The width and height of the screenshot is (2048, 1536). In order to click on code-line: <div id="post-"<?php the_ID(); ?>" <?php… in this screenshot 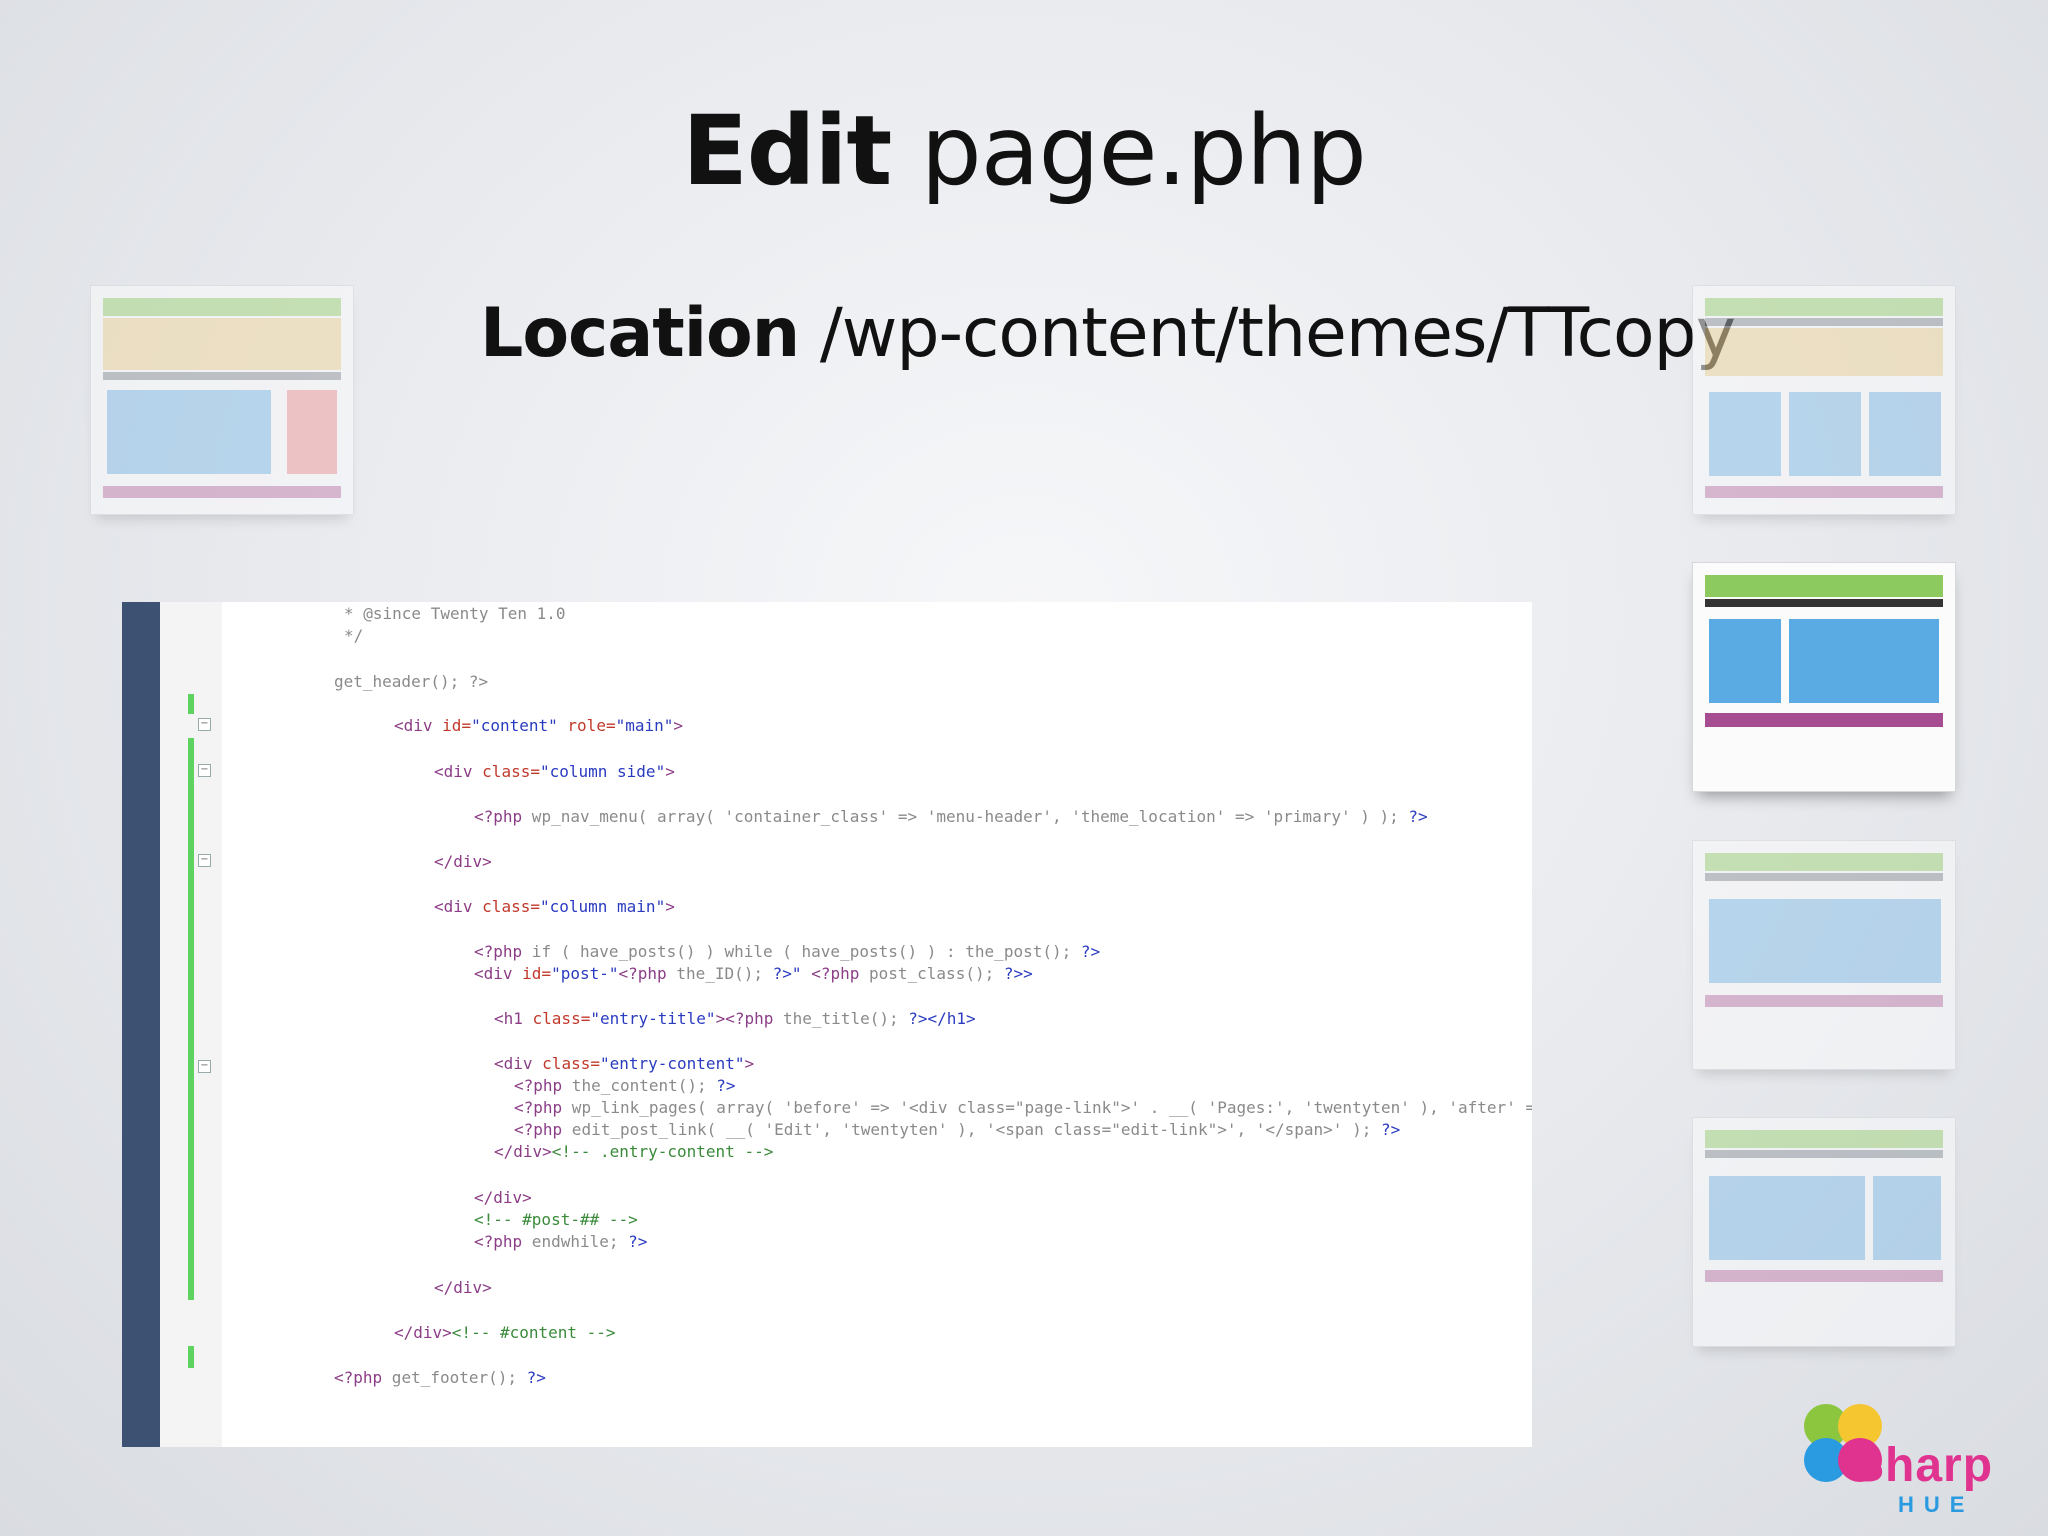, I will do `click(753, 973)`.